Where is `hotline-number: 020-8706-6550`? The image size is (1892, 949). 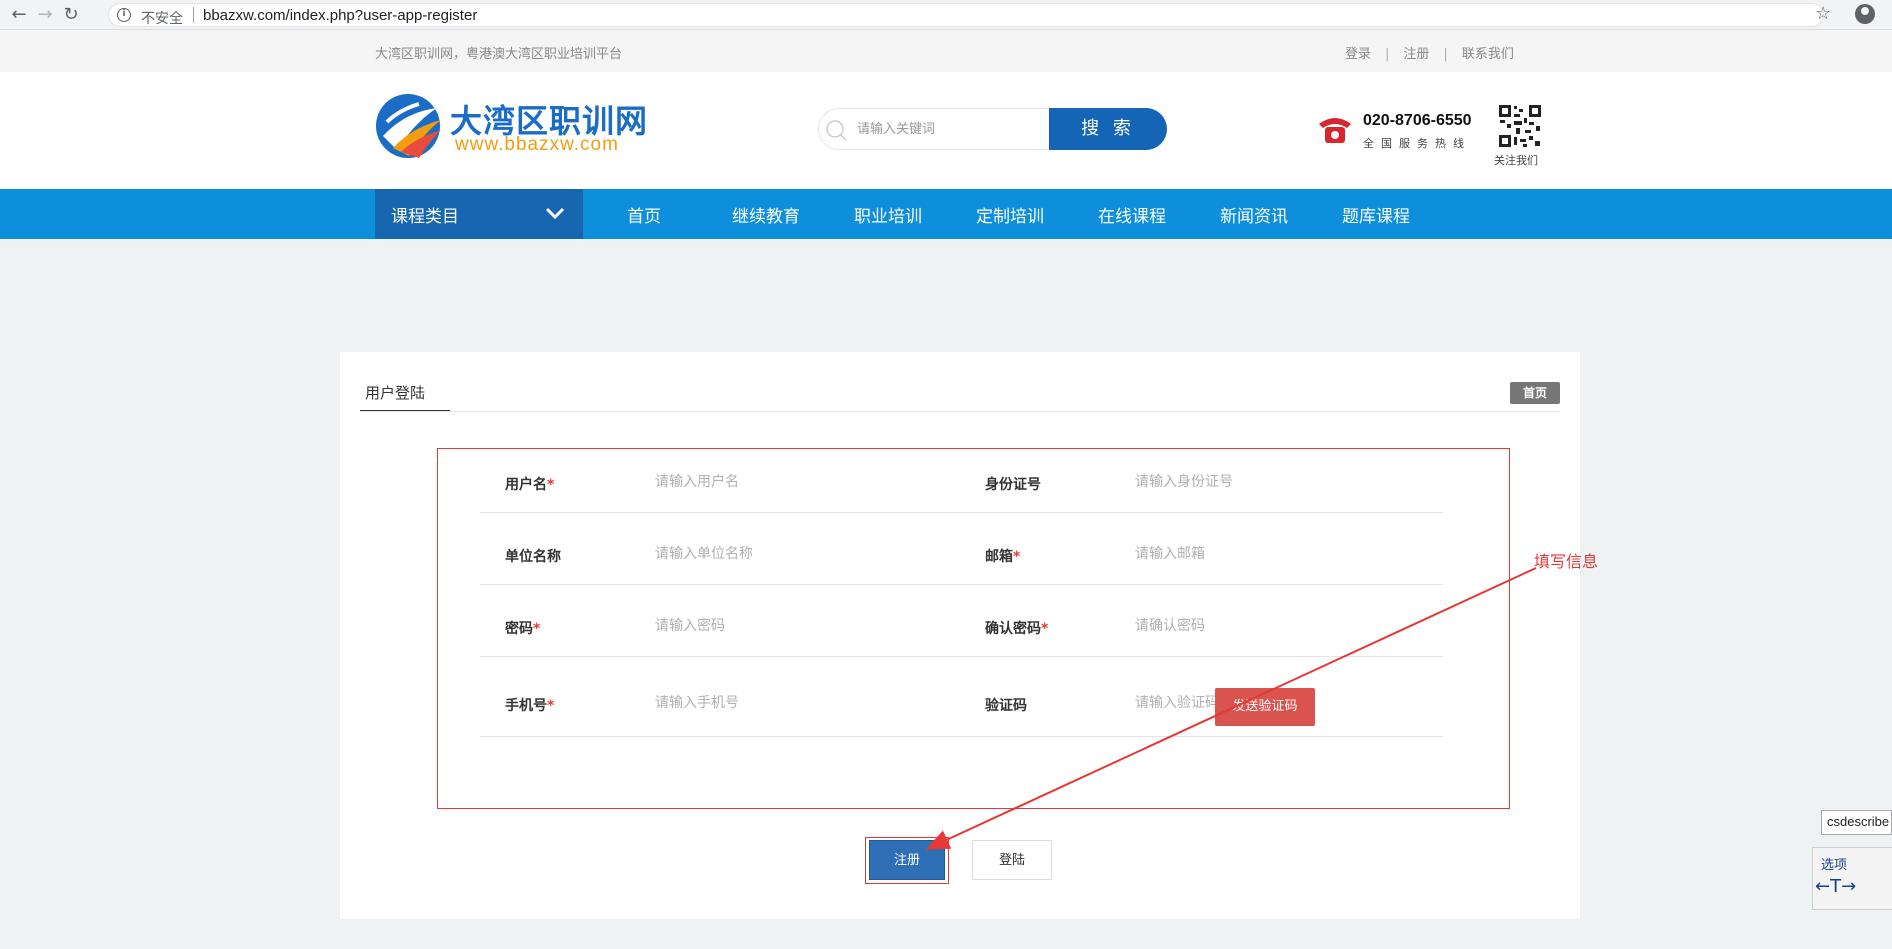
hotline-number: 020-8706-6550 is located at coordinates (1417, 120).